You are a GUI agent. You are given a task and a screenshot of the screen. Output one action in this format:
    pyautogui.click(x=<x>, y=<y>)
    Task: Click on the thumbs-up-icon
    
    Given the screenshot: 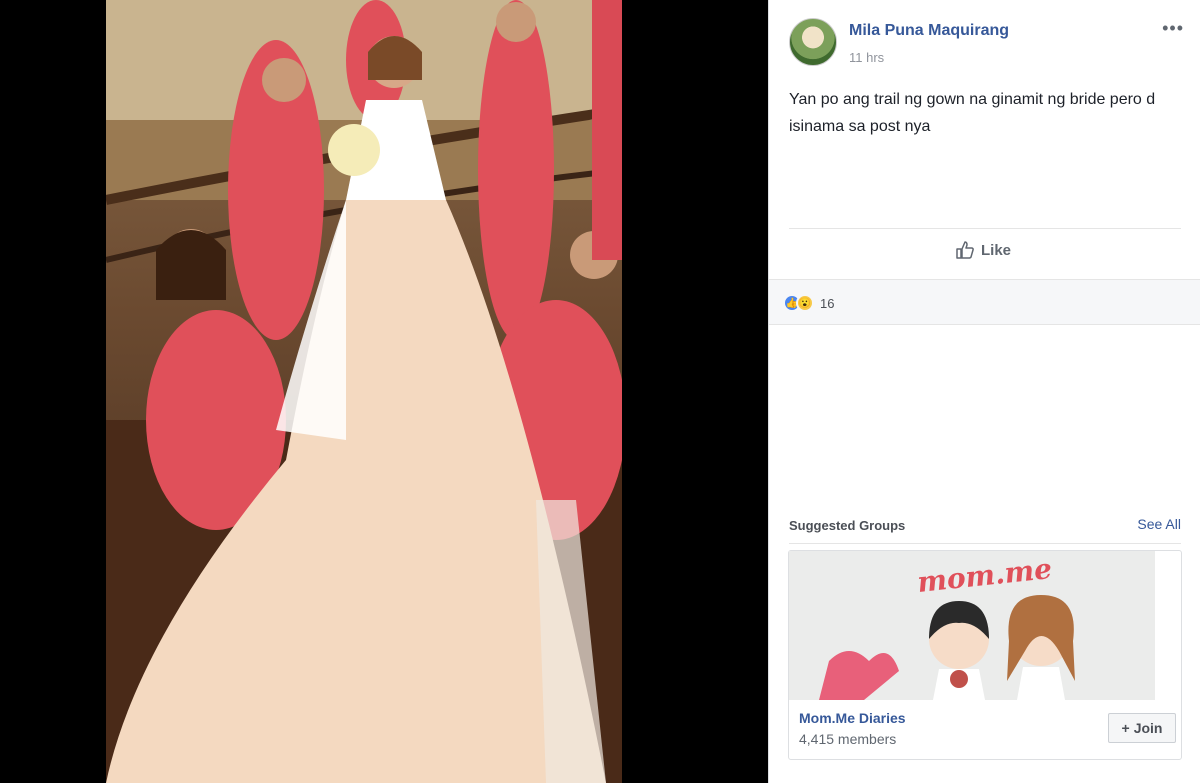 What is the action you would take?
    pyautogui.click(x=965, y=250)
    